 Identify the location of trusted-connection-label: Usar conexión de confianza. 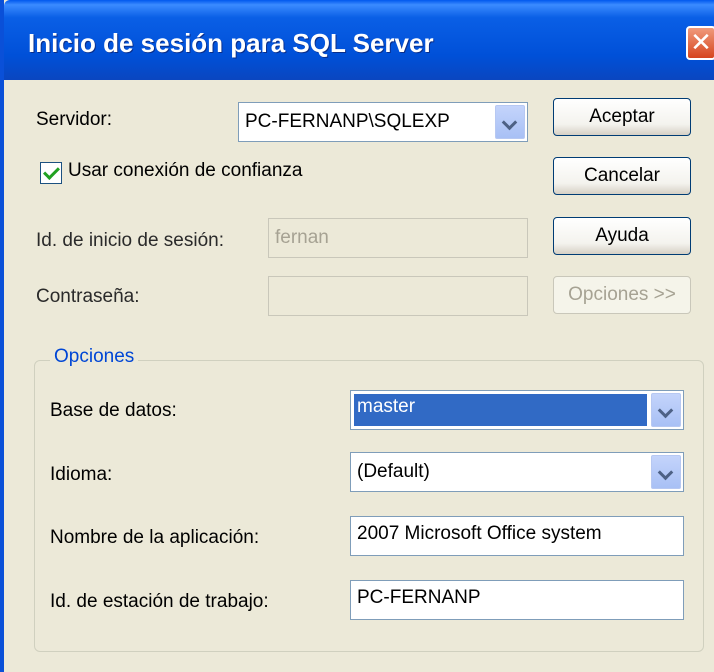
(185, 171).